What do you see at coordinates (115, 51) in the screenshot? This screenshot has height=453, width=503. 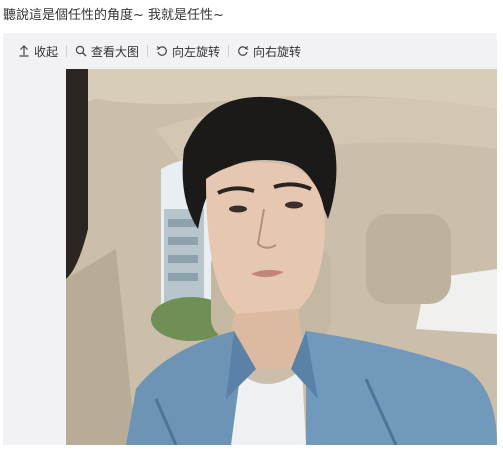 I see `view-large-label: 查看大图` at bounding box center [115, 51].